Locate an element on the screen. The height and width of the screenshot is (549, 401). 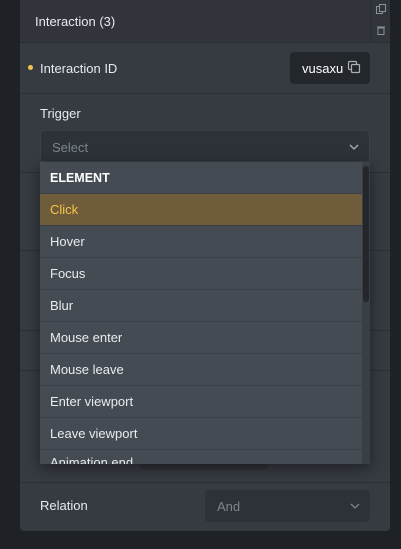
interaction-id-chip: vusaxu is located at coordinates (330, 68).